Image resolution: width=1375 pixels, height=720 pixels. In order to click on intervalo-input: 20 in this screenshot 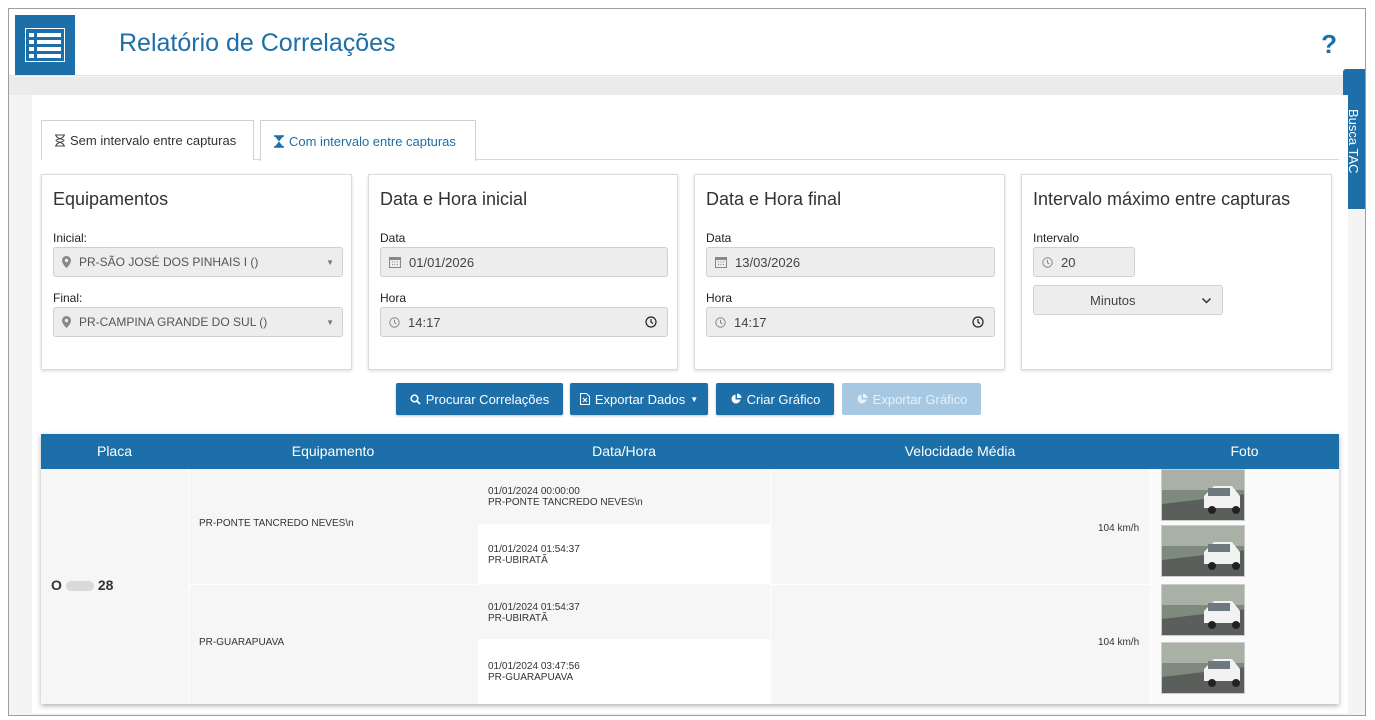, I will do `click(1084, 262)`.